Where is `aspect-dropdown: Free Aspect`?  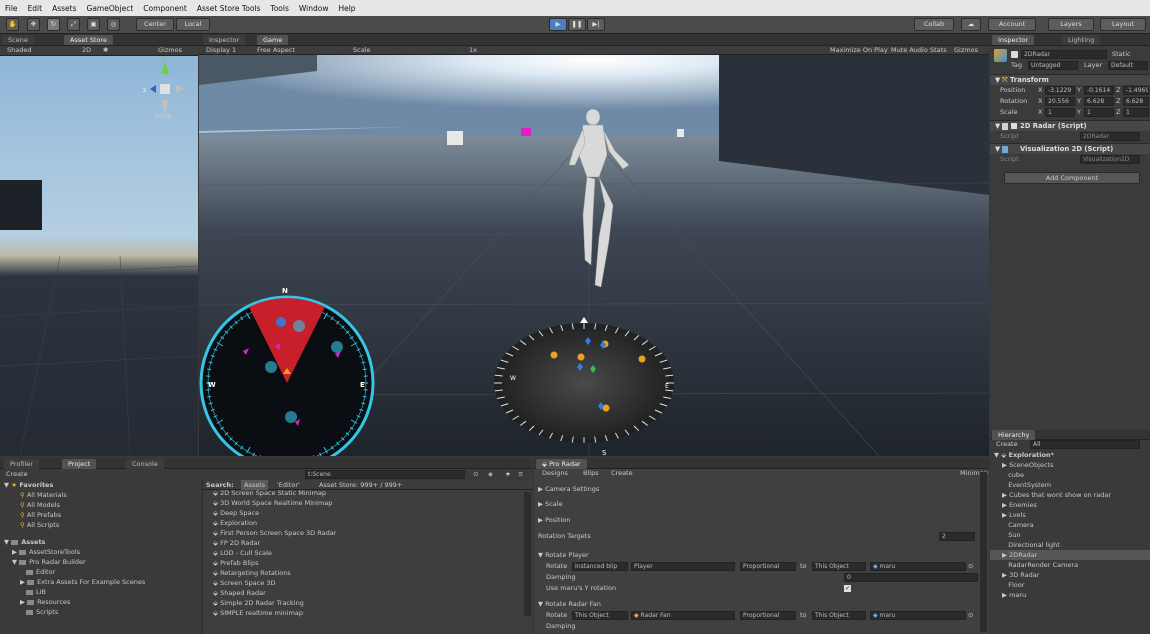 aspect-dropdown: Free Aspect is located at coordinates (276, 50).